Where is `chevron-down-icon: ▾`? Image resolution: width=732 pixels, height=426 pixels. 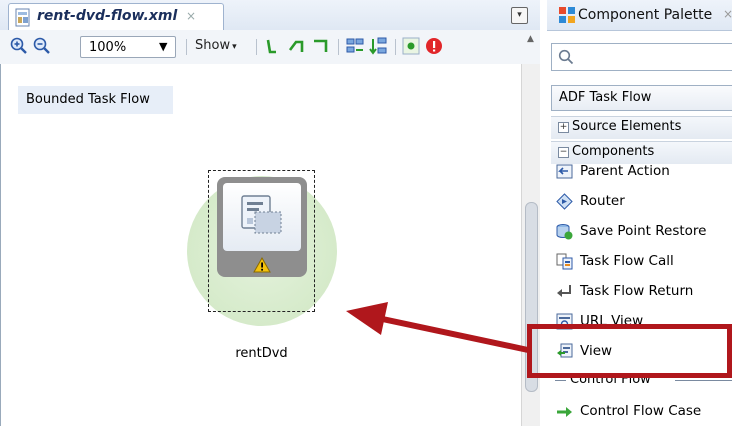
chevron-down-icon: ▾ is located at coordinates (234, 47).